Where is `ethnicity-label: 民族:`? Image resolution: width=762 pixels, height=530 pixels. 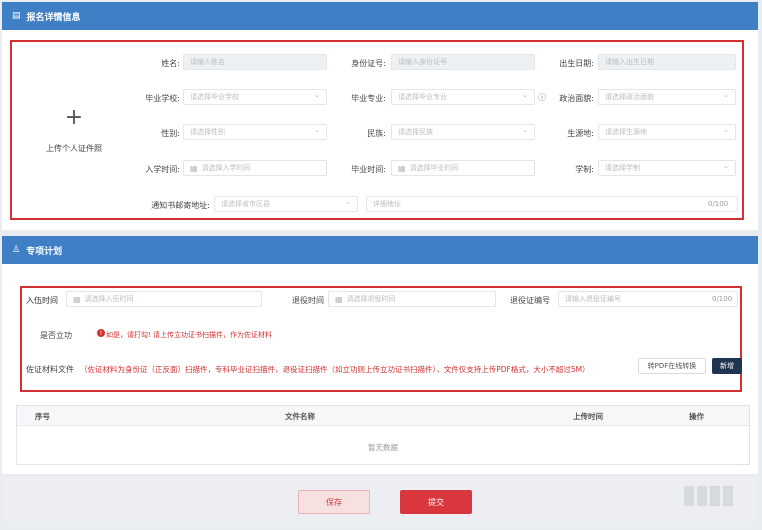
ethnicity-label: 民族: is located at coordinates (376, 133).